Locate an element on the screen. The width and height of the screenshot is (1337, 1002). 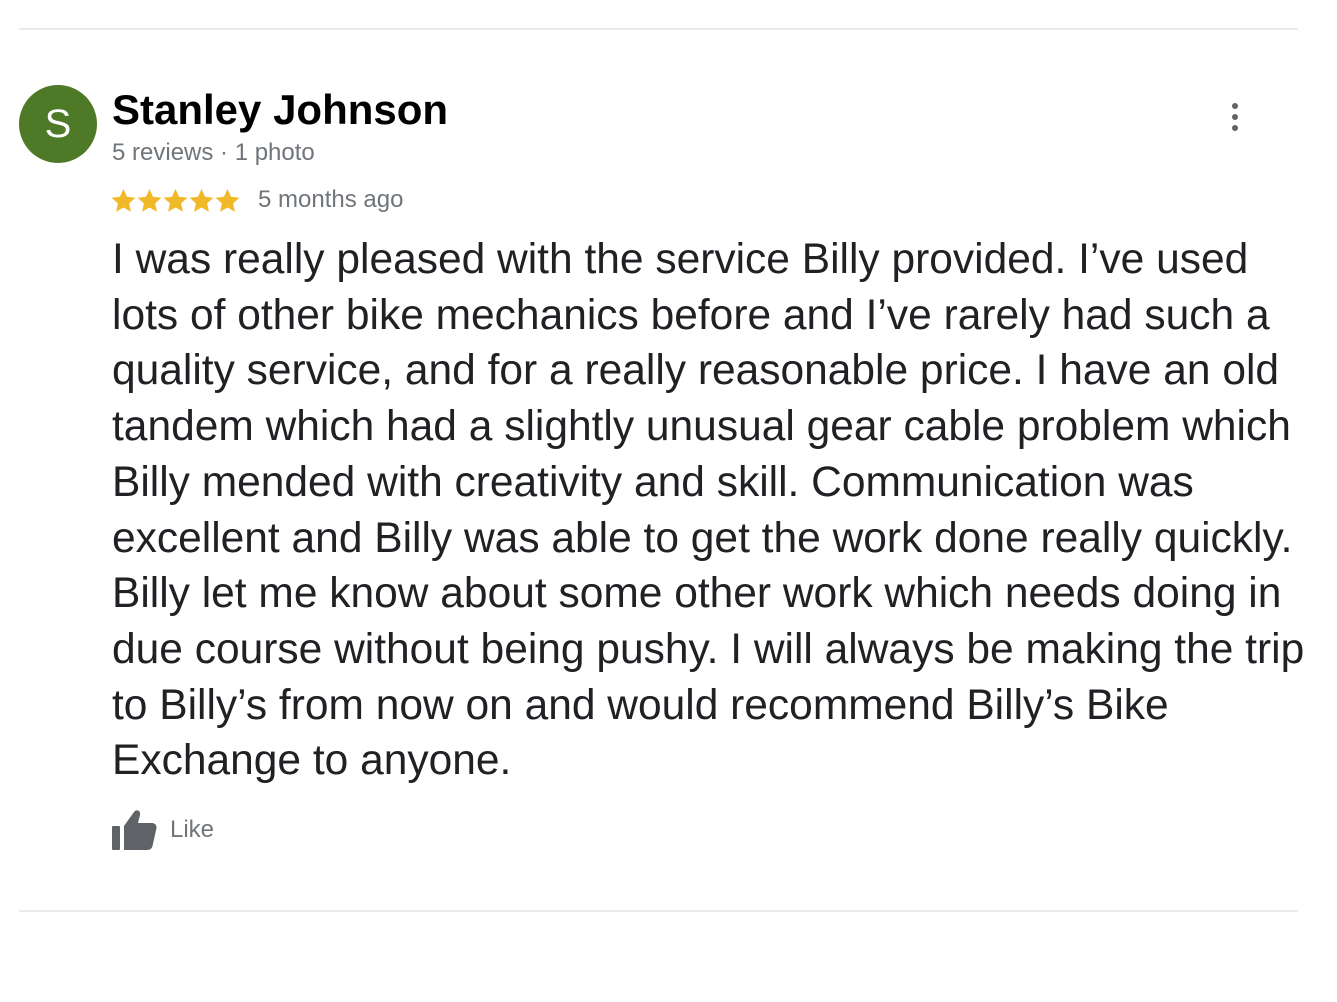
more-options-button is located at coordinates (1235, 117).